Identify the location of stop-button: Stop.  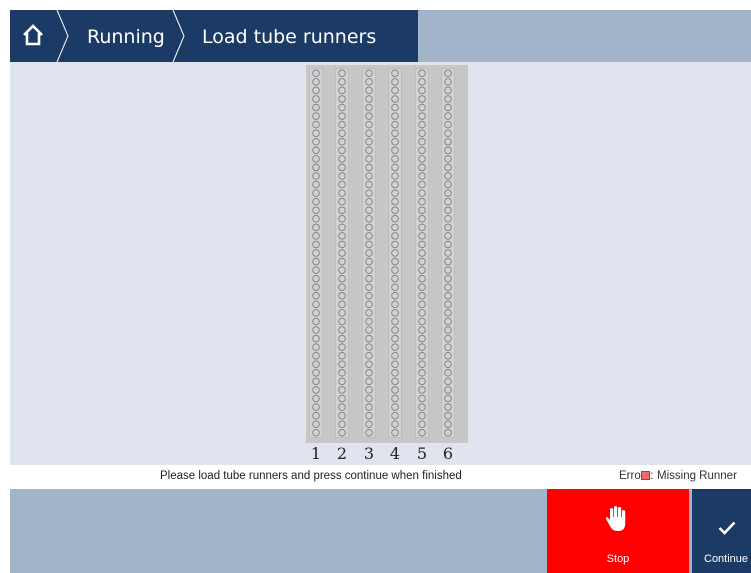
(618, 531).